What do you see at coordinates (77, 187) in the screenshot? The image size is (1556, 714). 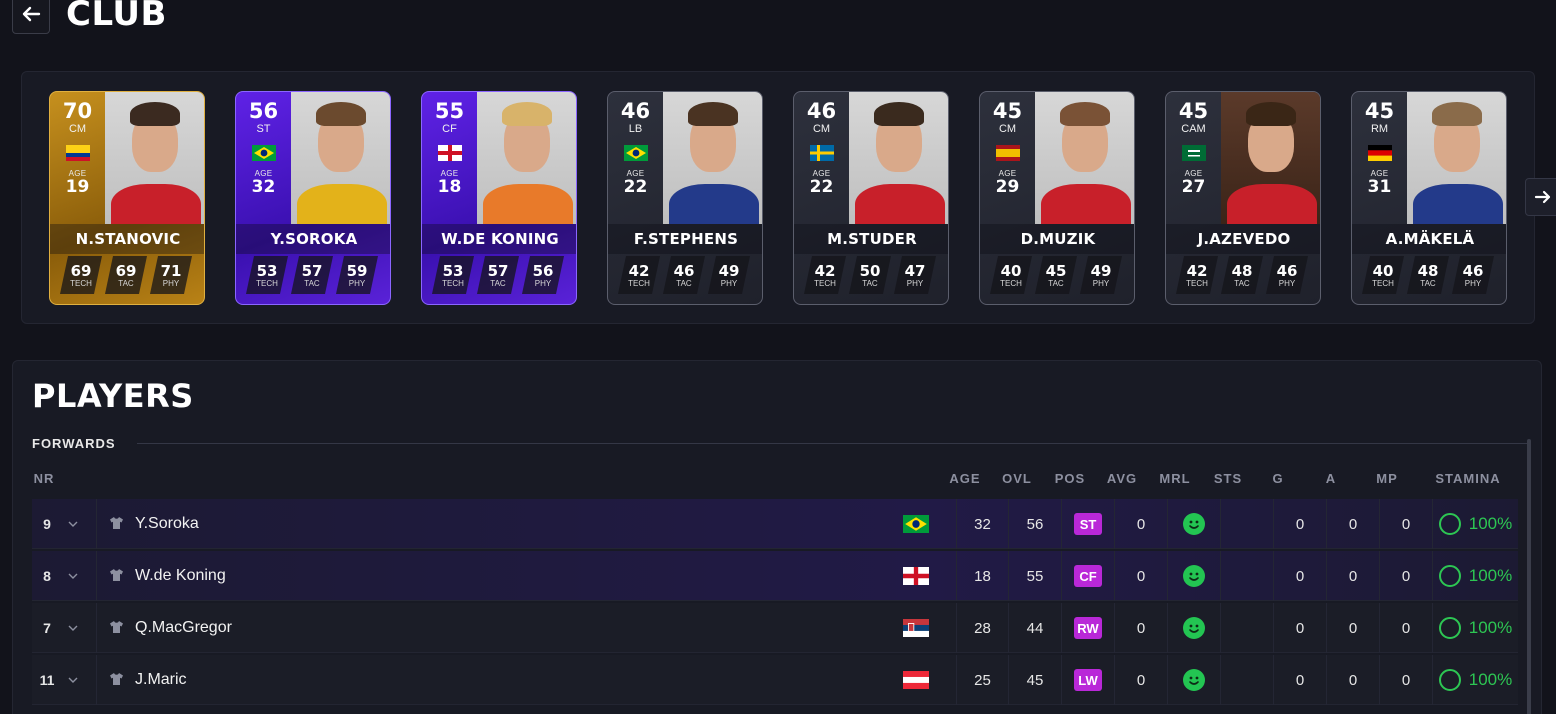 I see `card-age: 19` at bounding box center [77, 187].